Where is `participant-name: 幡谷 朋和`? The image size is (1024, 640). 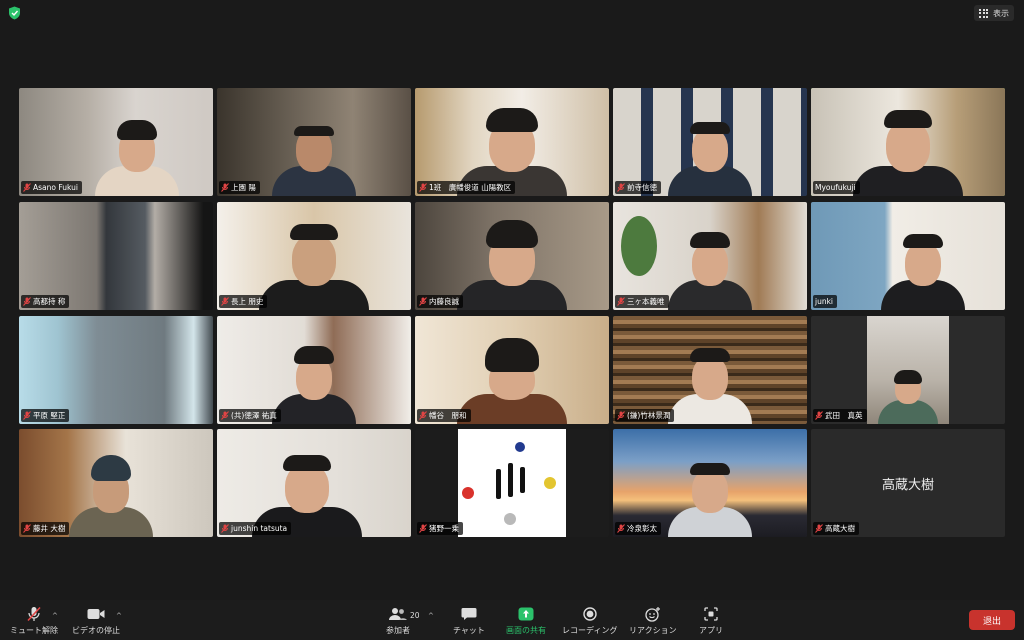 participant-name: 幡谷 朋和 is located at coordinates (448, 415).